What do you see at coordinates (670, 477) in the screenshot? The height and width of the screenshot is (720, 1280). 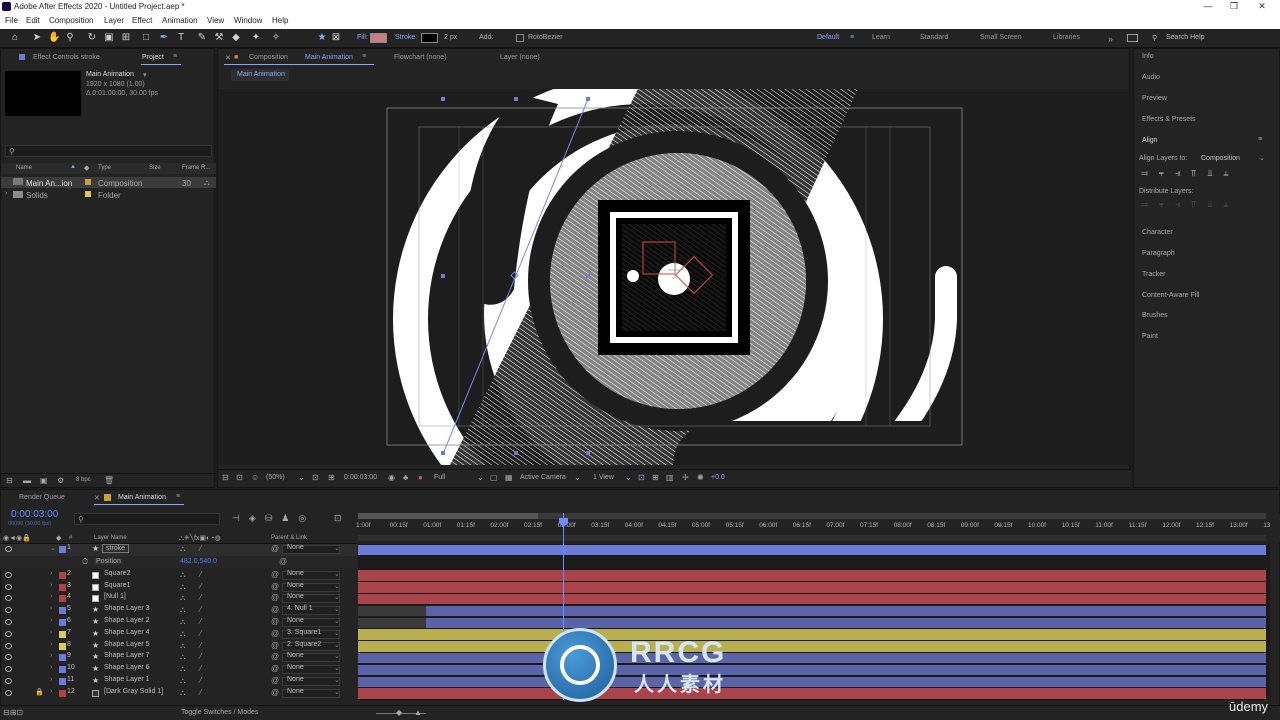 I see `timeline-icon: ▥` at bounding box center [670, 477].